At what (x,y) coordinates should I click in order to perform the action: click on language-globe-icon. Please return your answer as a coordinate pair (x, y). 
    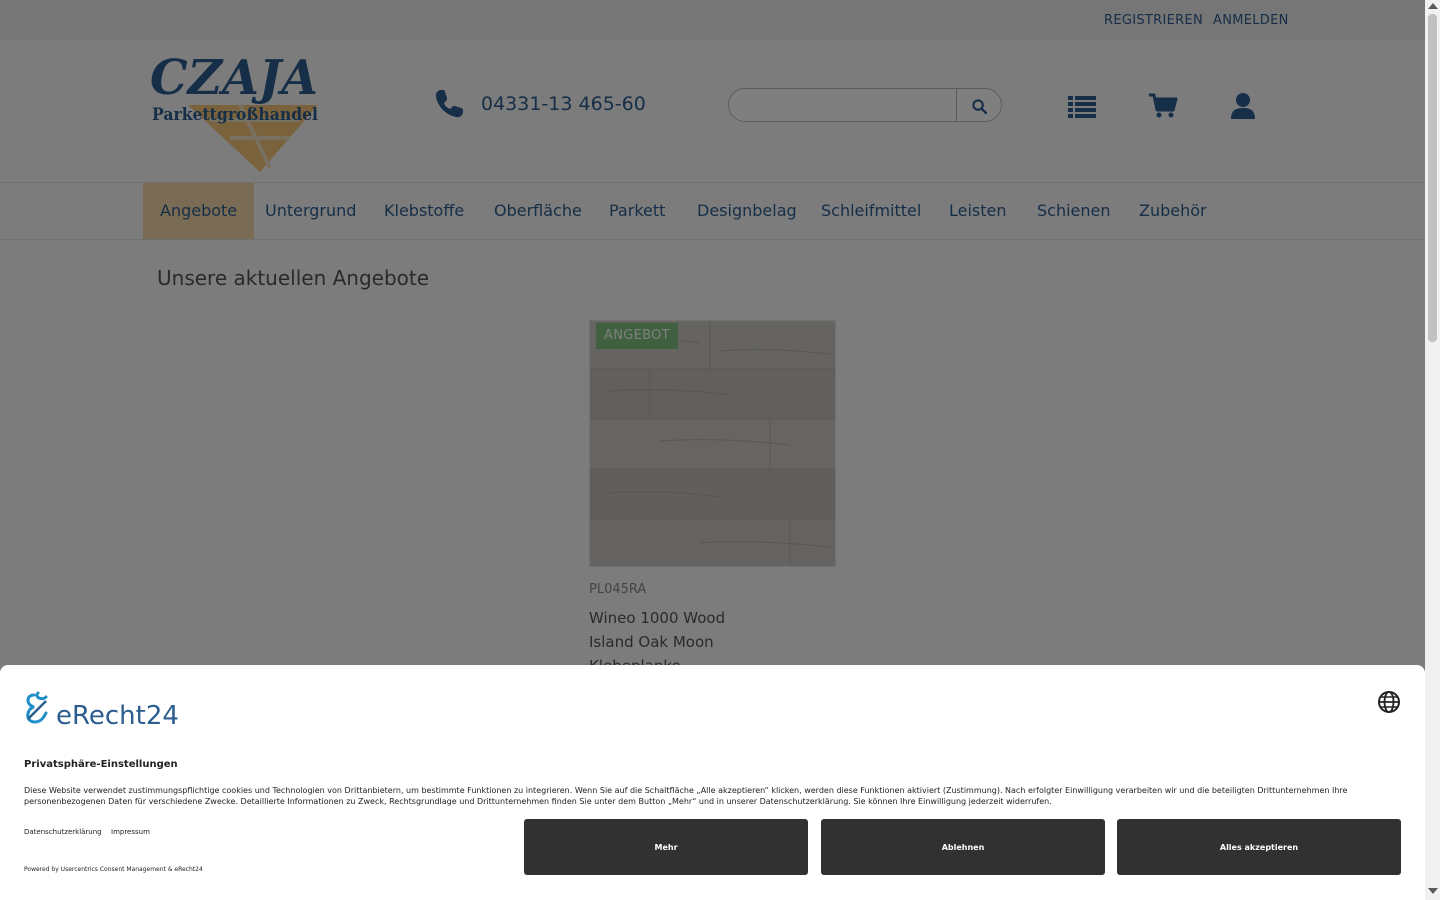
    Looking at the image, I should click on (1389, 702).